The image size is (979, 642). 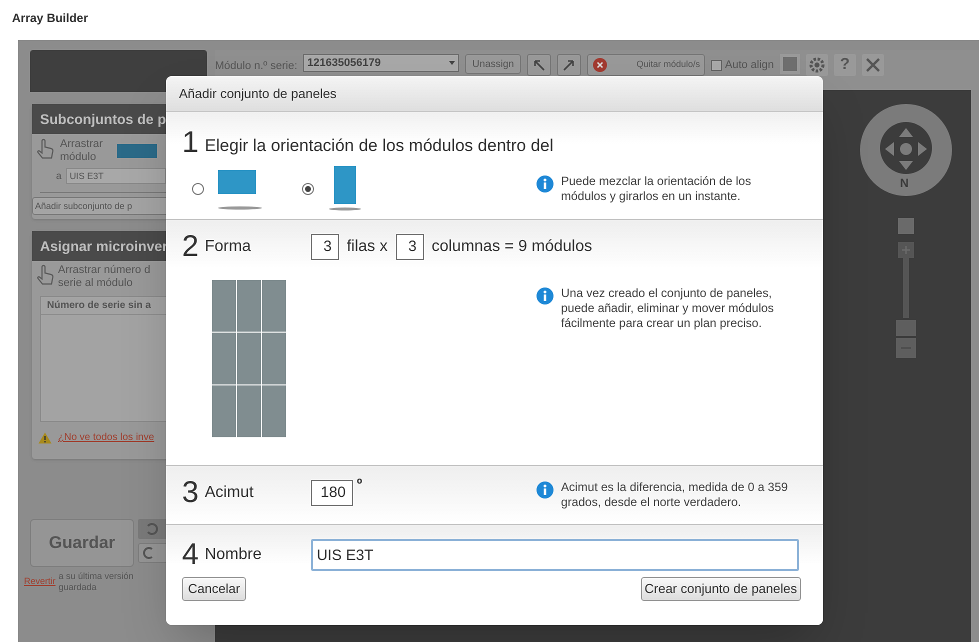 I want to click on close-icon, so click(x=873, y=65).